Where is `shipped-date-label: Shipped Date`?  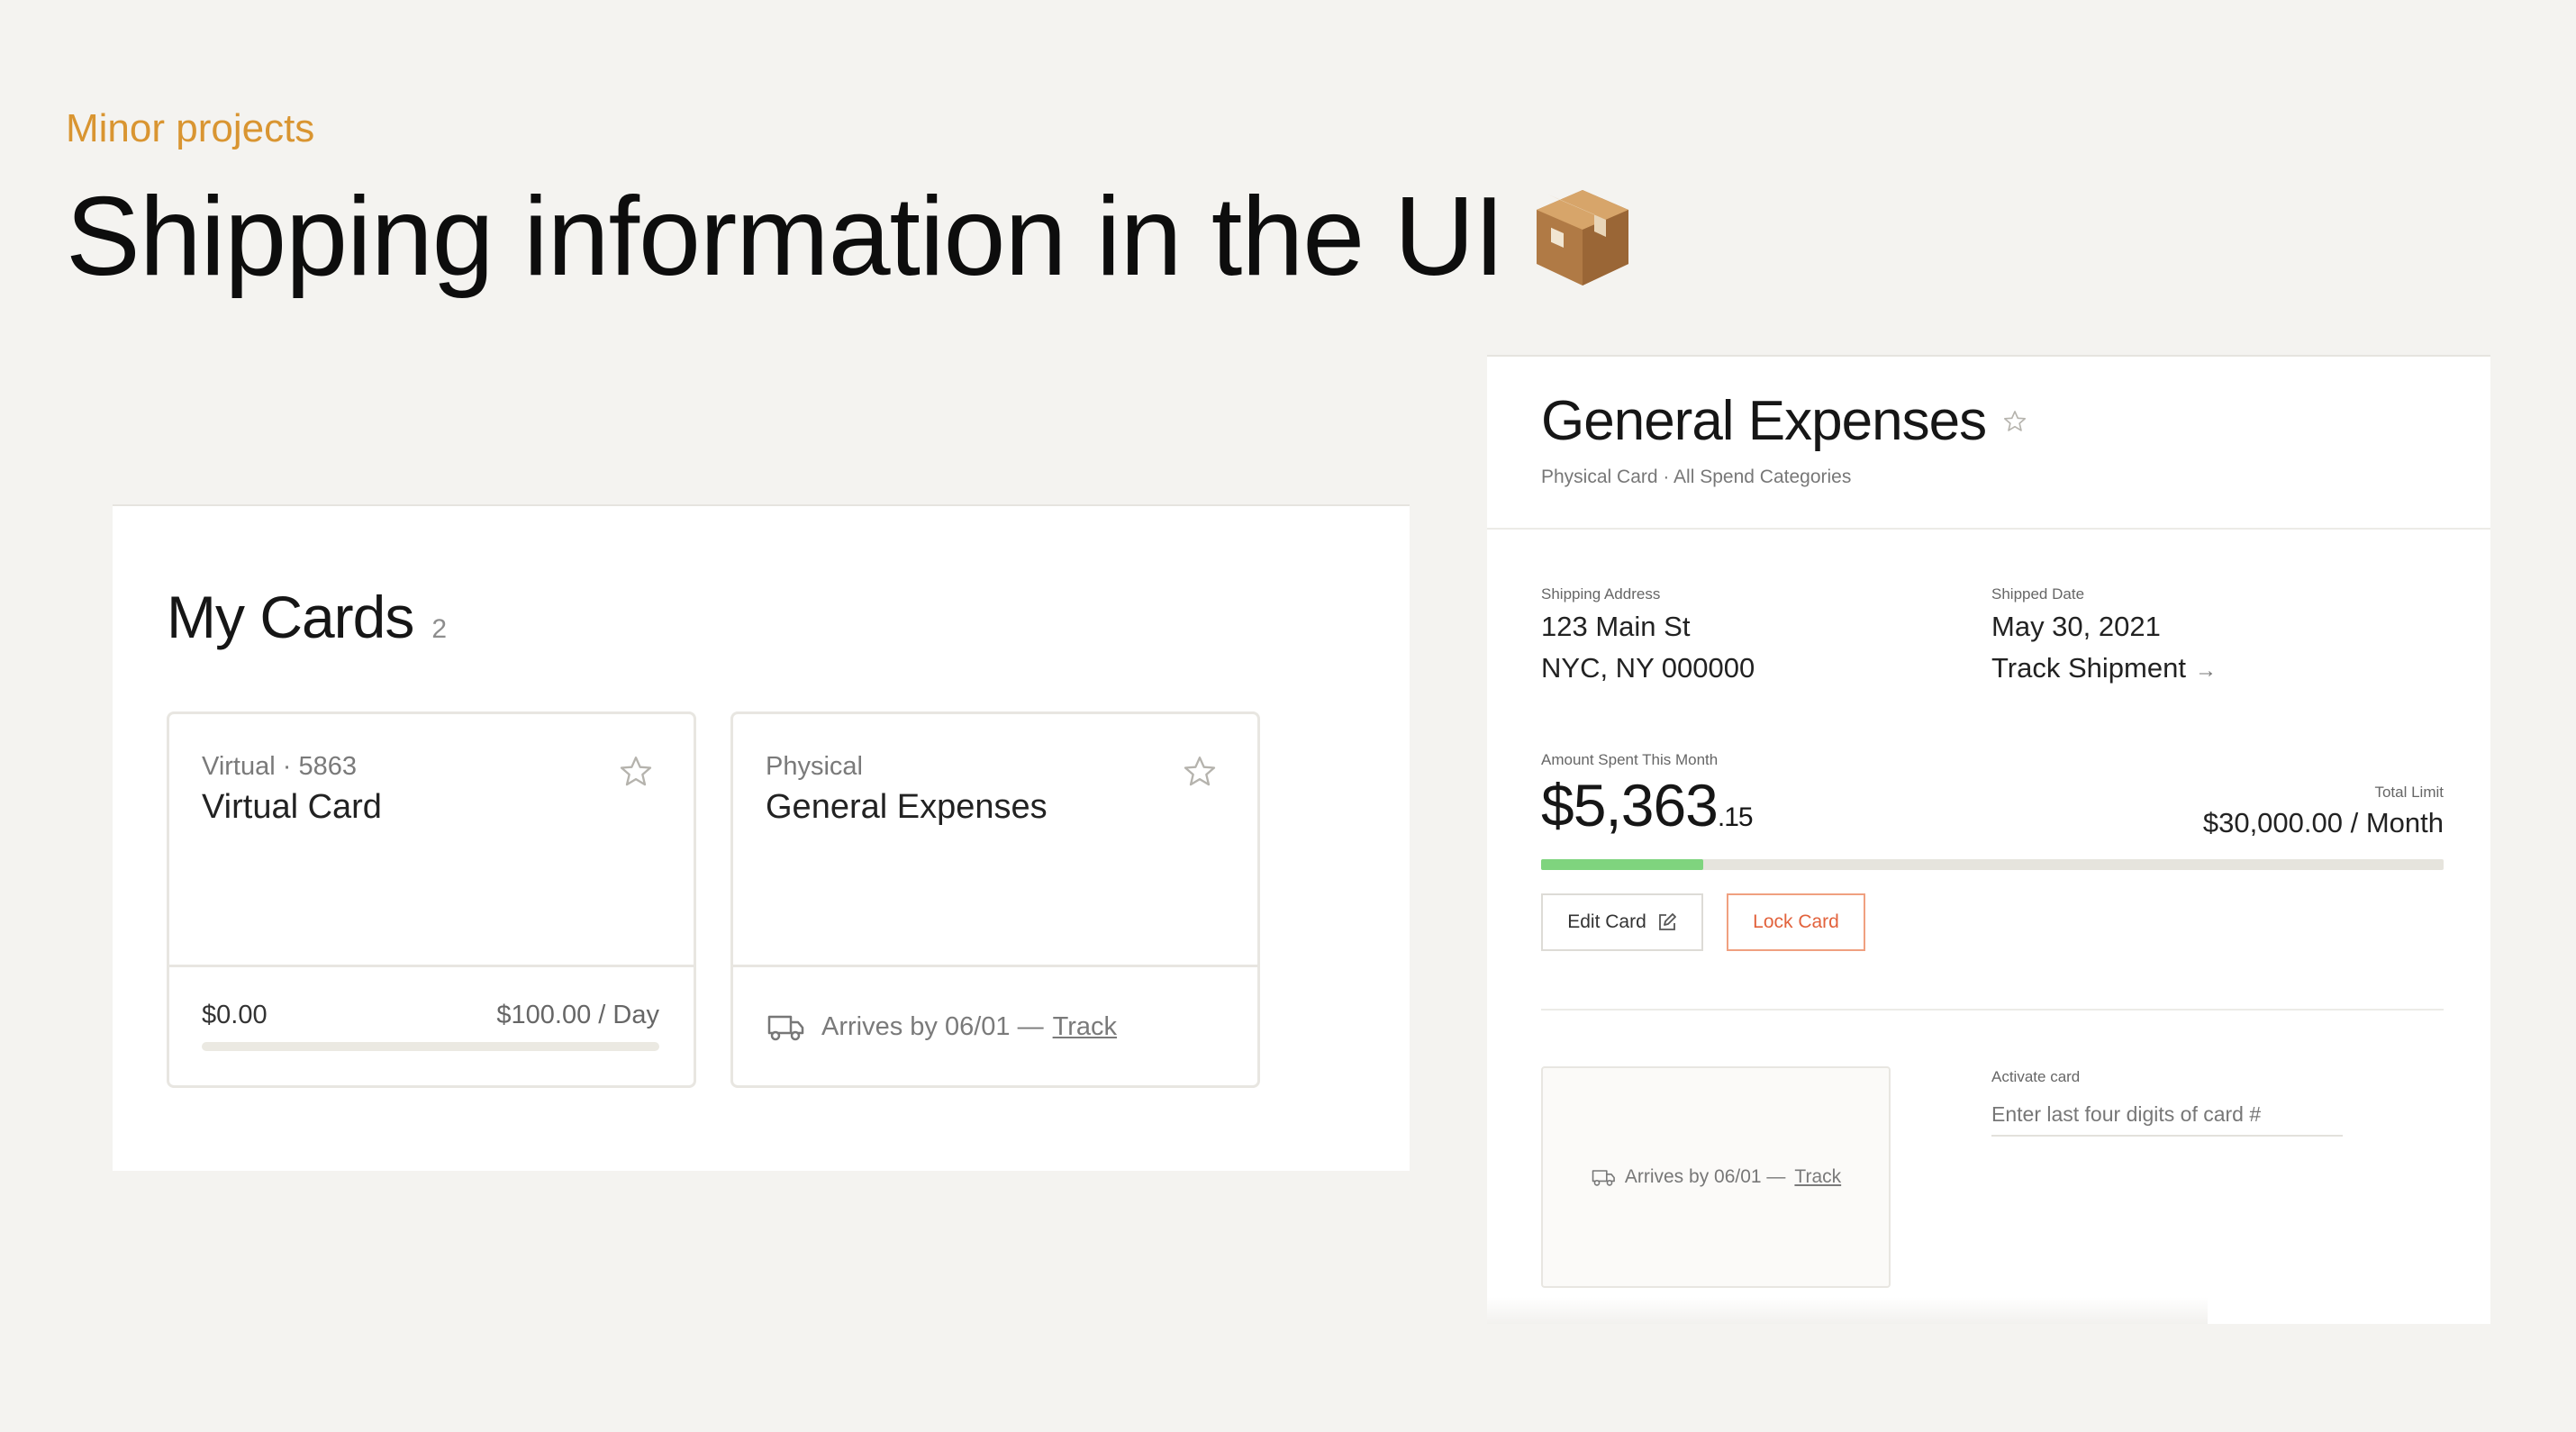 shipped-date-label: Shipped Date is located at coordinates (2038, 594).